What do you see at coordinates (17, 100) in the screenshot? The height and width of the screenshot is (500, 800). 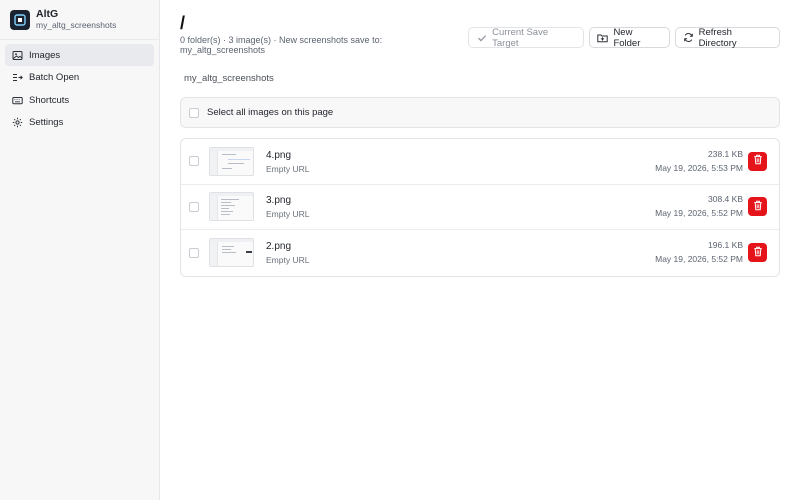 I see `keyboard-icon` at bounding box center [17, 100].